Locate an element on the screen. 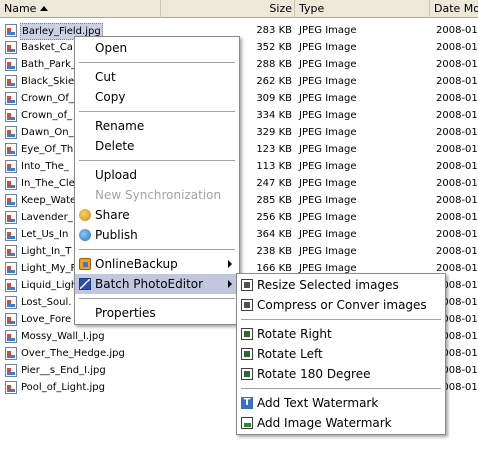 This screenshot has height=455, width=478. menu-item-batch-photoeditor: Batch PhotoEditor is located at coordinates (157, 284).